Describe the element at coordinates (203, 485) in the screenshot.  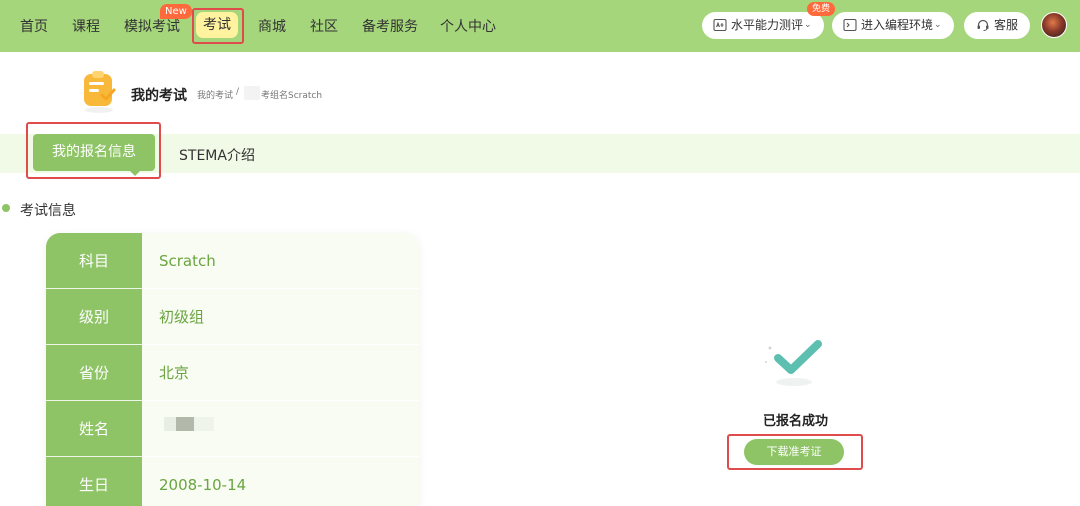
I see `row-value: 2008-10-14` at that location.